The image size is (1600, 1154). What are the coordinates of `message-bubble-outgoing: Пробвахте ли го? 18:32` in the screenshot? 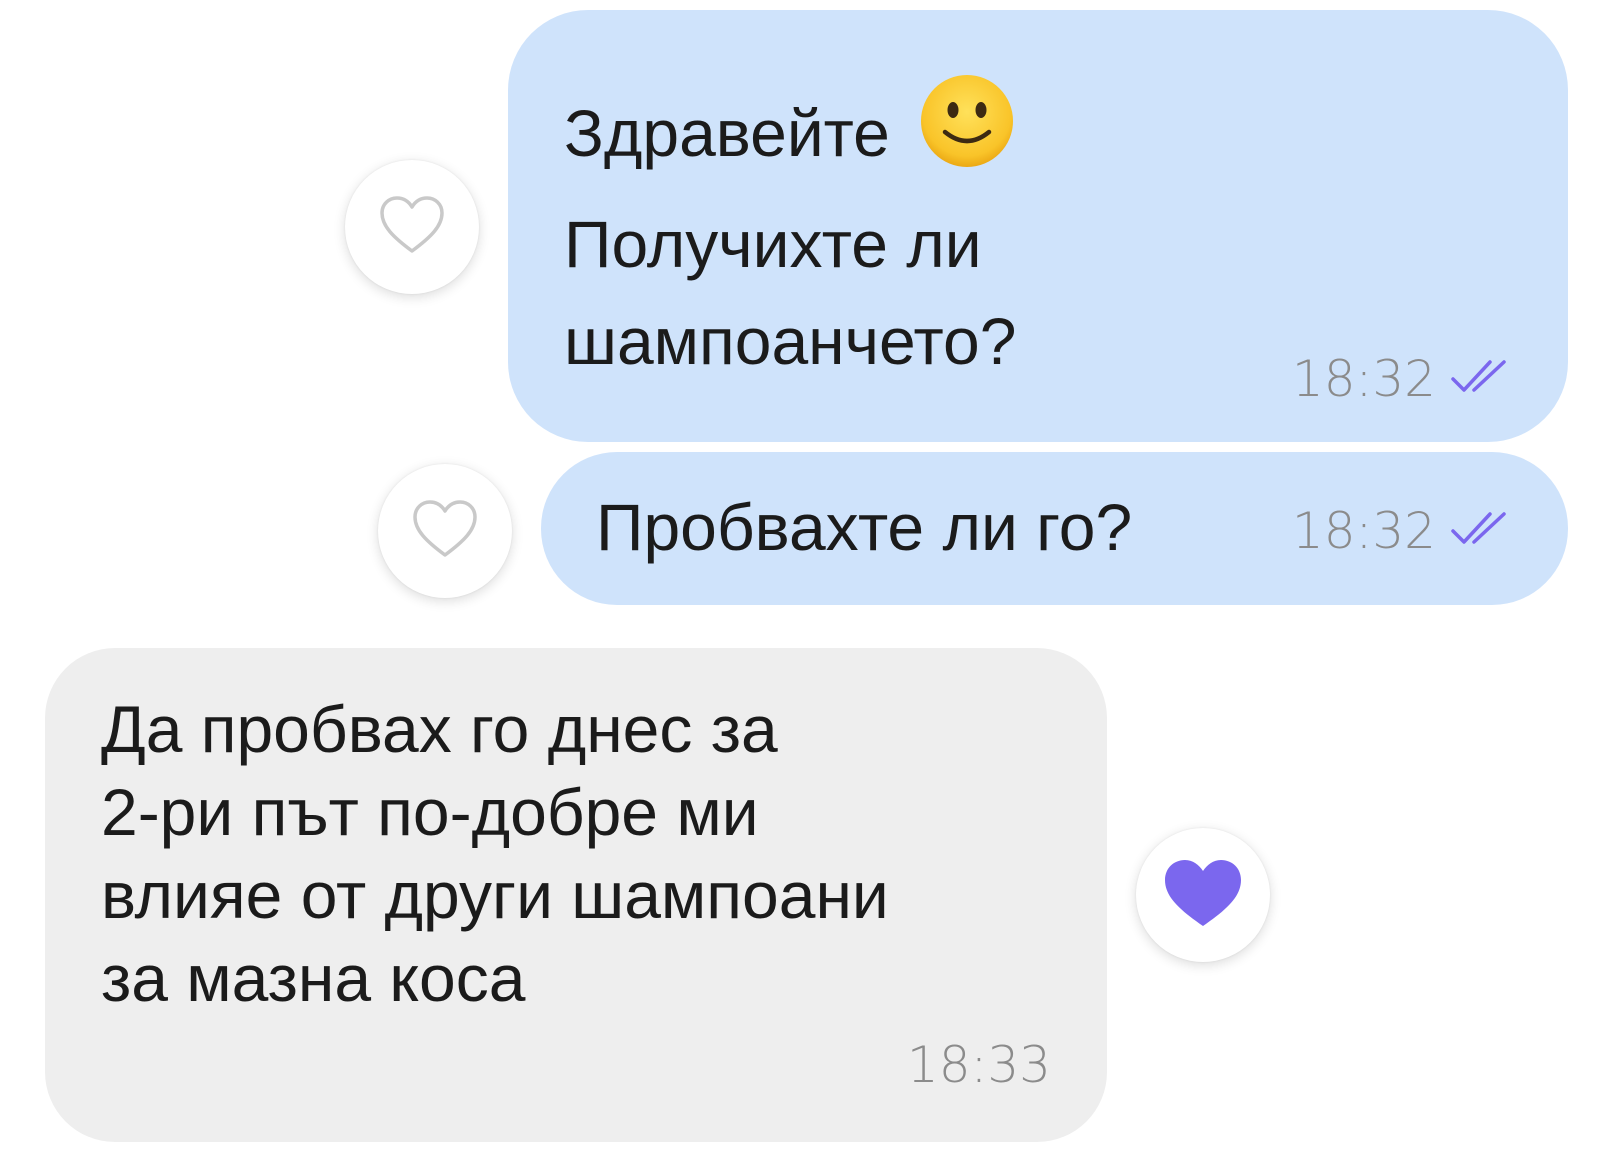 It's located at (1054, 528).